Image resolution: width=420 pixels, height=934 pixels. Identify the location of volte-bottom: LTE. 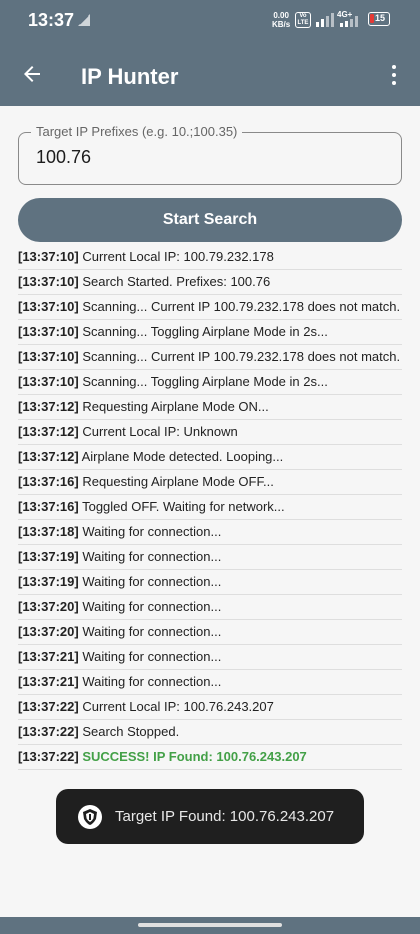
(303, 23).